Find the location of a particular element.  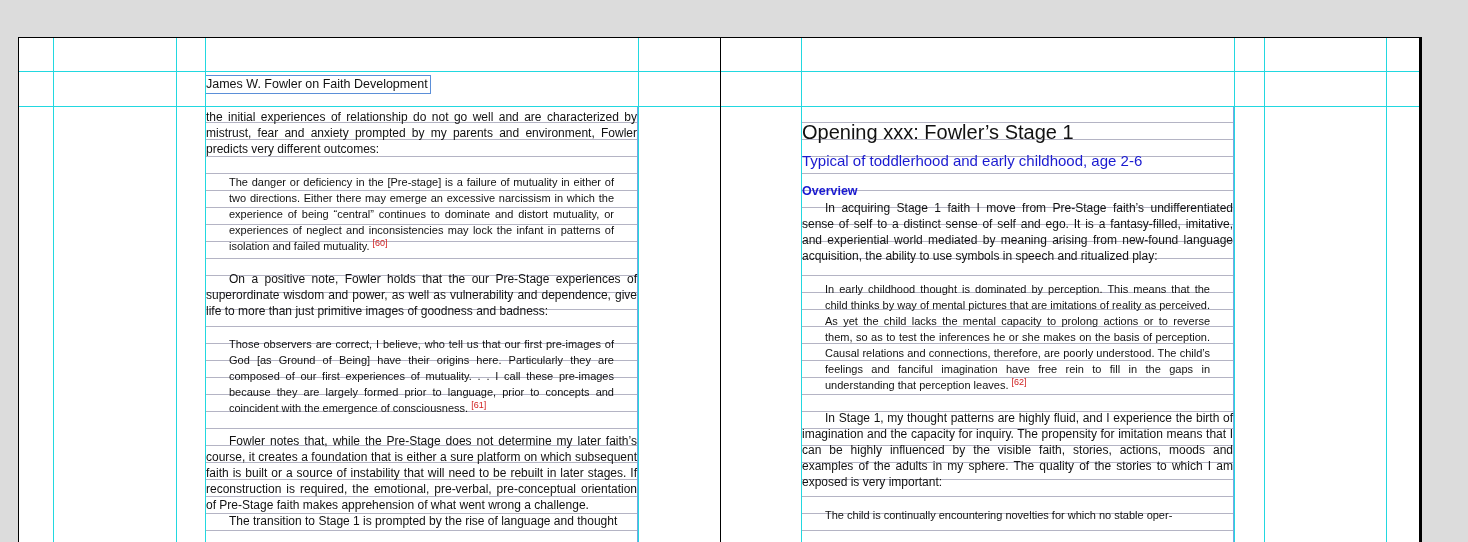

body-paragraph: In Stage 1, my thought patterns are highly fluid, and I experience the birth of imagination and the capacity for inquiry. The propensity for imitation means that I can be highly influenced by the visible faith, stories, actions, moods and examples of the adults in my sphere. The quality of the stories to which I am exposed is very important: is located at coordinates (1017, 450).